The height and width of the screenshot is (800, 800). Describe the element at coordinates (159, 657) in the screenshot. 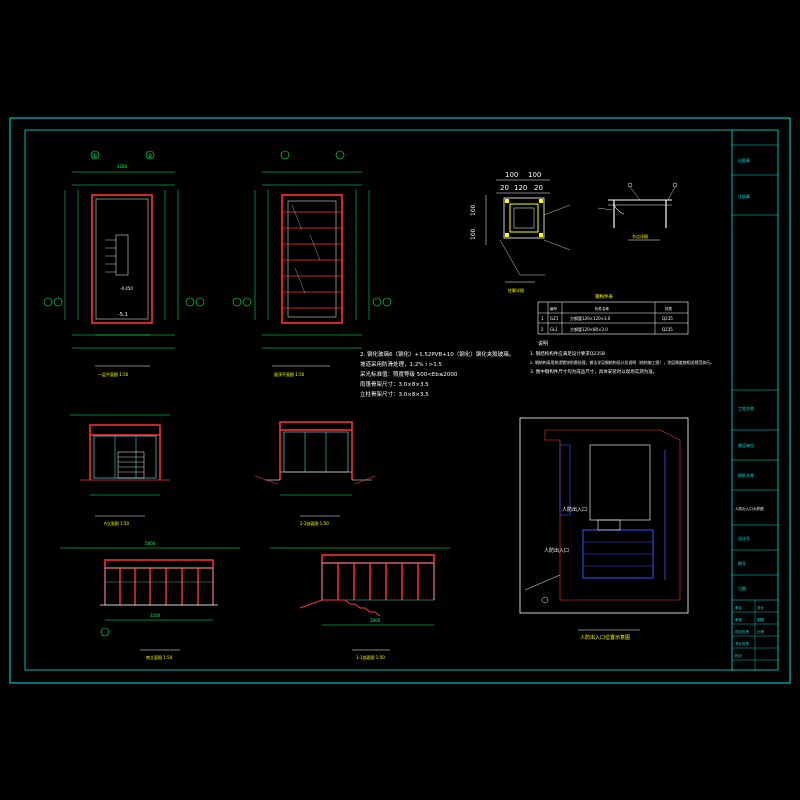

I see `elevS-caption: 南立面图 1:50` at that location.